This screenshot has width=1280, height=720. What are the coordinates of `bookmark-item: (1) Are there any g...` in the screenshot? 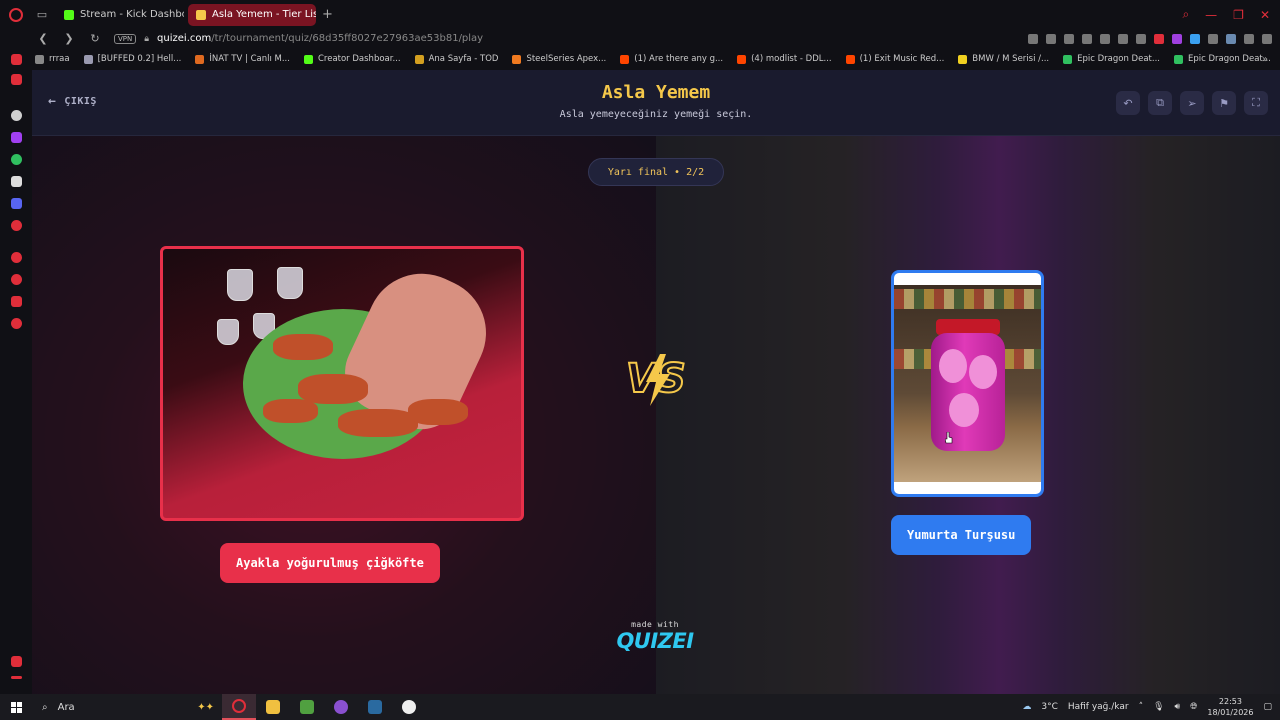 It's located at (671, 59).